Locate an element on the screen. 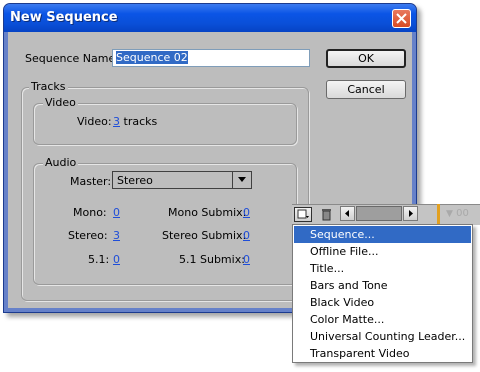 This screenshot has width=480, height=372. video-group-label: Video is located at coordinates (60, 102).